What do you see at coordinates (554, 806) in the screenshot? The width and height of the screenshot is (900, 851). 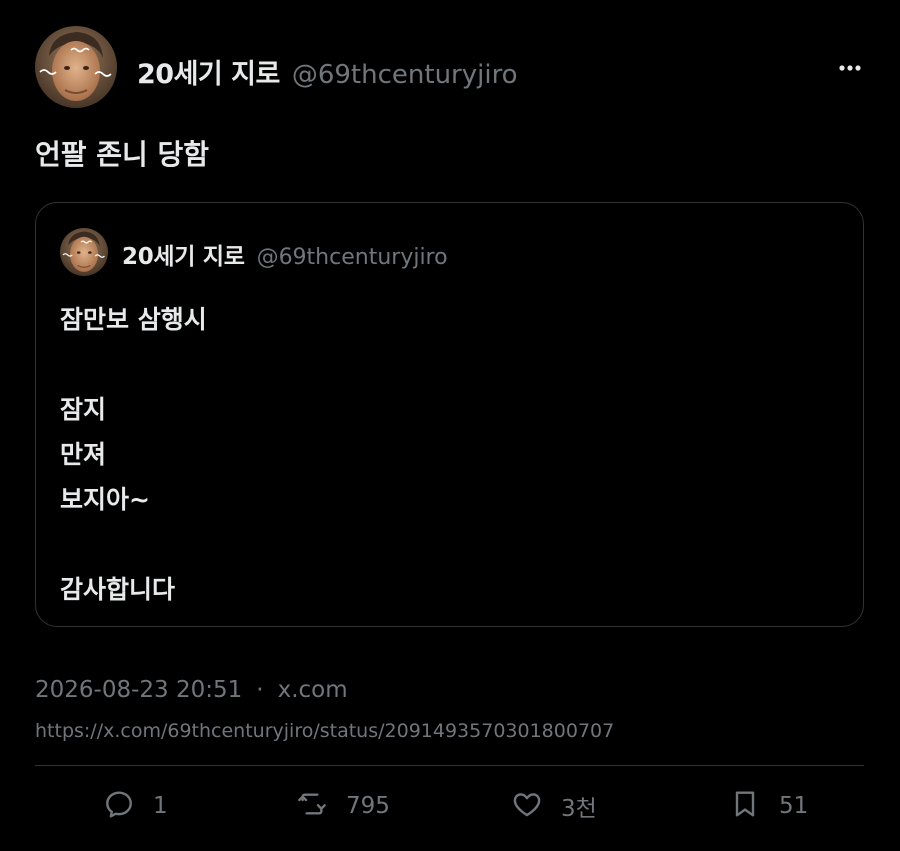 I see `like-button: 3천` at bounding box center [554, 806].